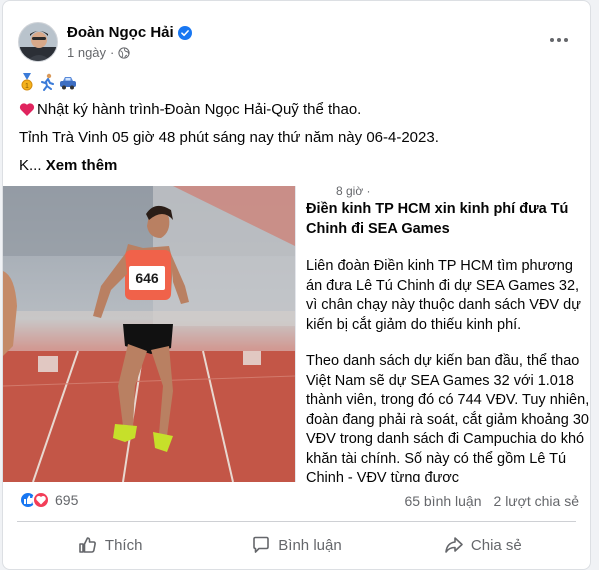 This screenshot has height=570, width=599. Describe the element at coordinates (41, 500) in the screenshot. I see `love-reaction-icon` at that location.